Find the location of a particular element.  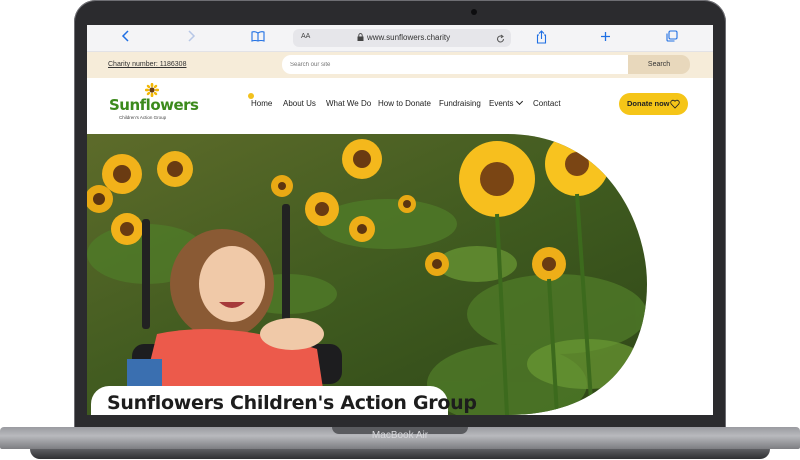

nav-how-to-donate: How to Donate is located at coordinates (404, 103).